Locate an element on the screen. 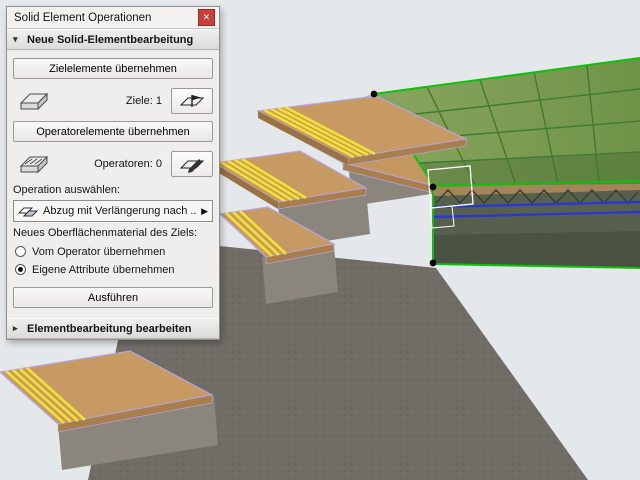 This screenshot has width=640, height=480. new-surface-material-label: Neues Oberflächenmaterial des Ziels: is located at coordinates (105, 233).